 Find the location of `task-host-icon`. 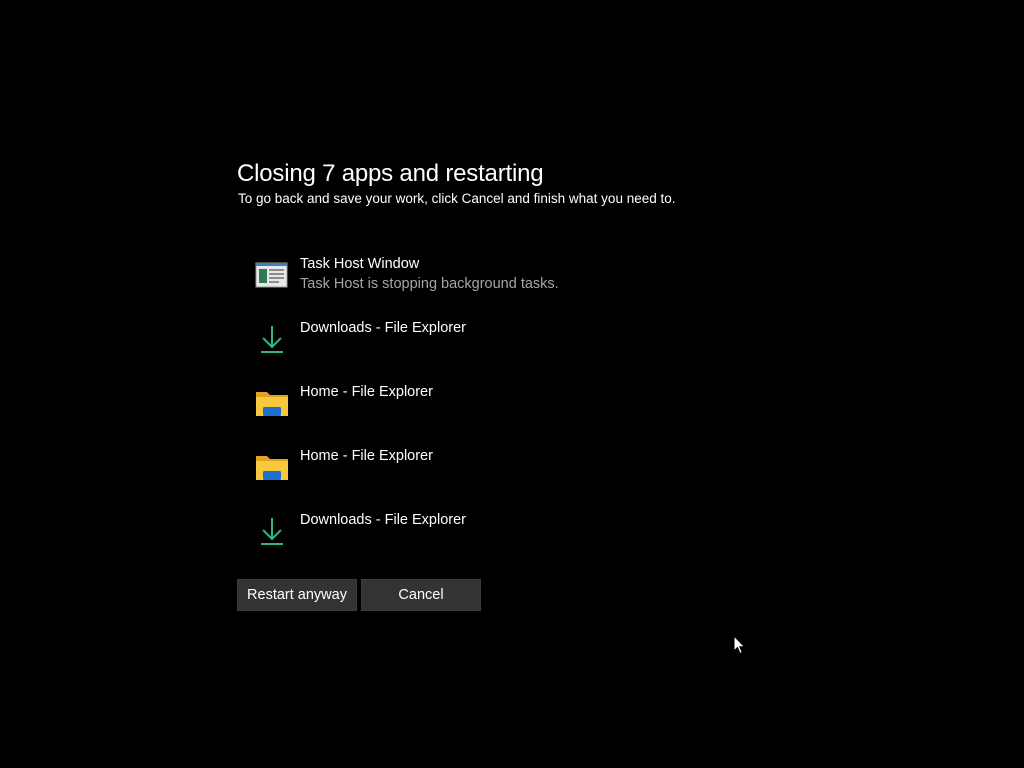

task-host-icon is located at coordinates (272, 275).